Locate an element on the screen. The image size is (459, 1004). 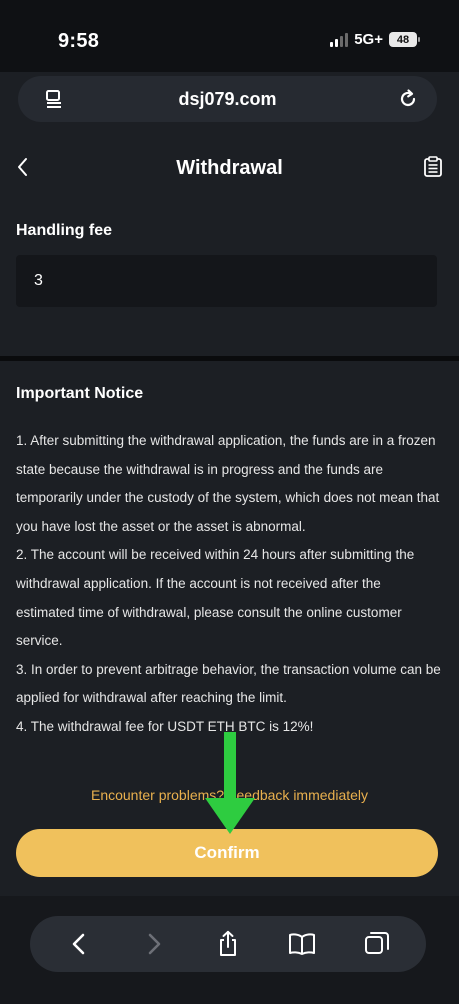
notice-title: Important Notice is located at coordinates (80, 393).